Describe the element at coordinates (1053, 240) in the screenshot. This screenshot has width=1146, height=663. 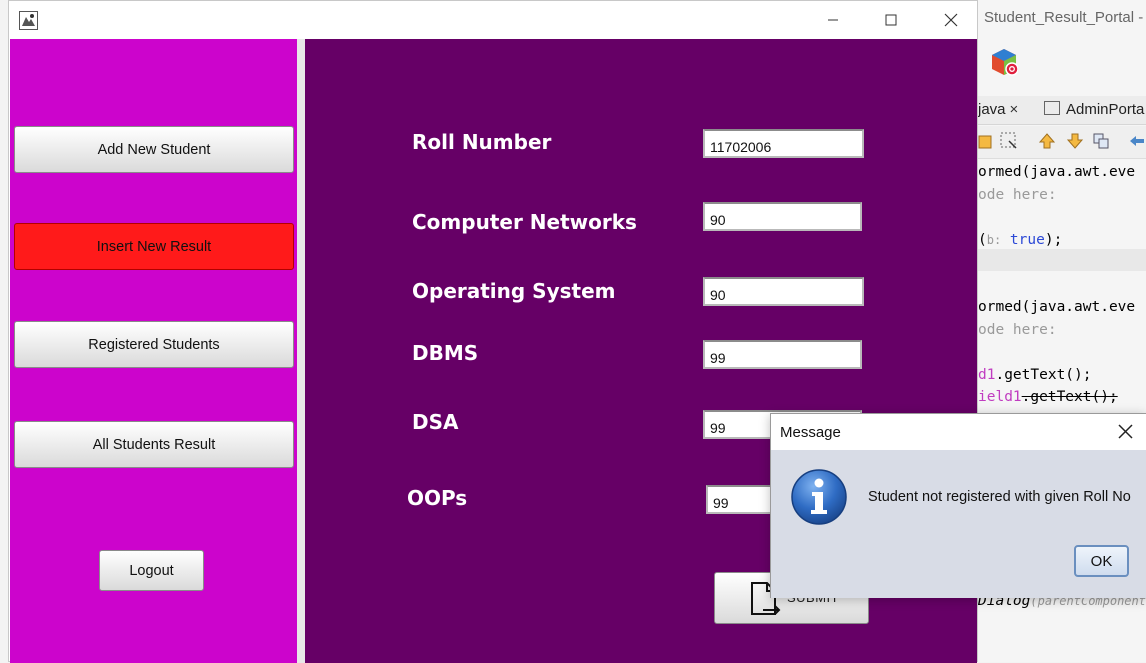
I see `code-text: );` at that location.